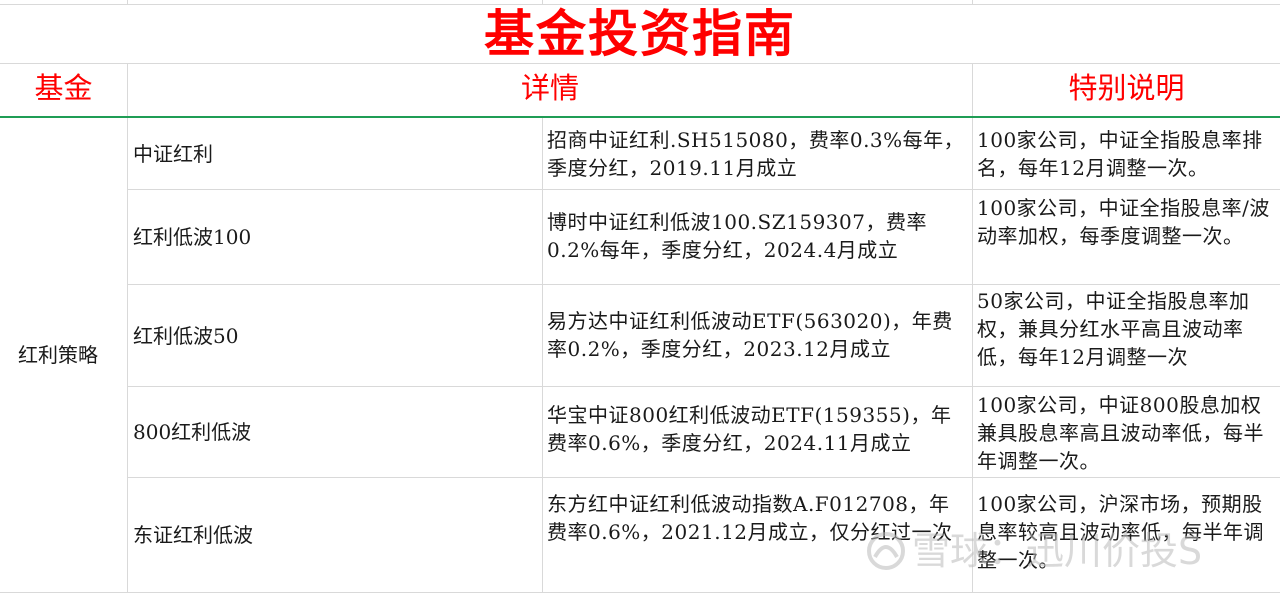 This screenshot has height=593, width=1280. I want to click on detail-cell: 招商中证红利.SH515080，费率0.3%每年，季度分红，2019.11月成立, so click(758, 154).